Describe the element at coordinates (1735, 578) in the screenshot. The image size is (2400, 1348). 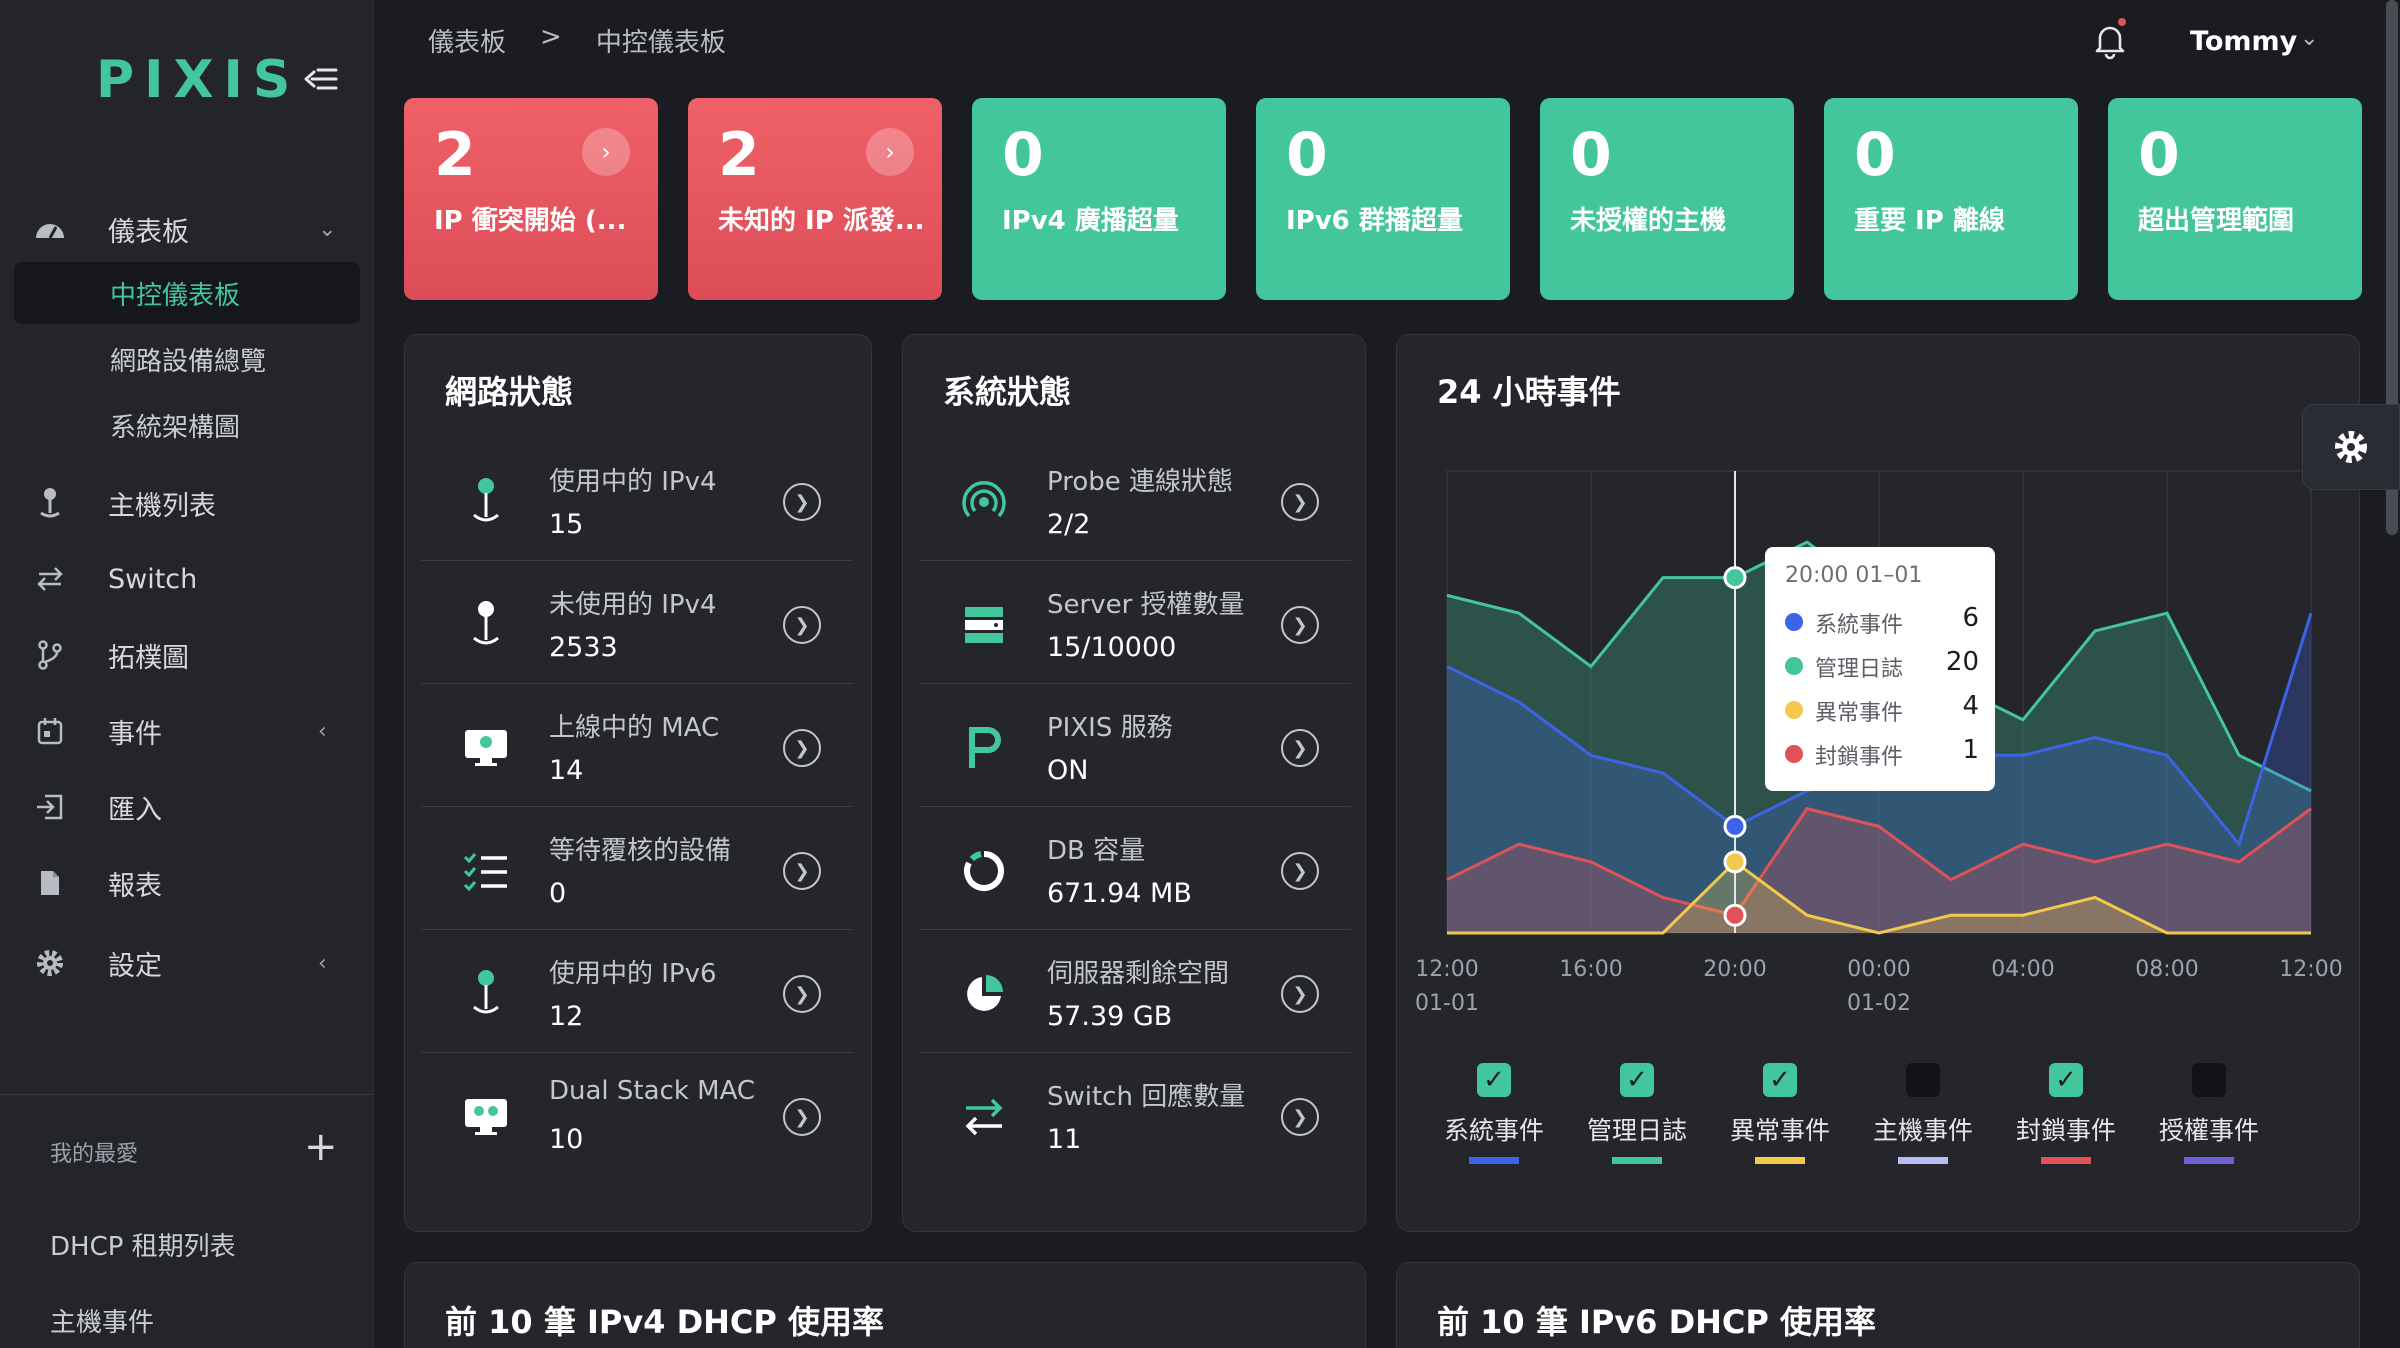
I see `hover-point` at that location.